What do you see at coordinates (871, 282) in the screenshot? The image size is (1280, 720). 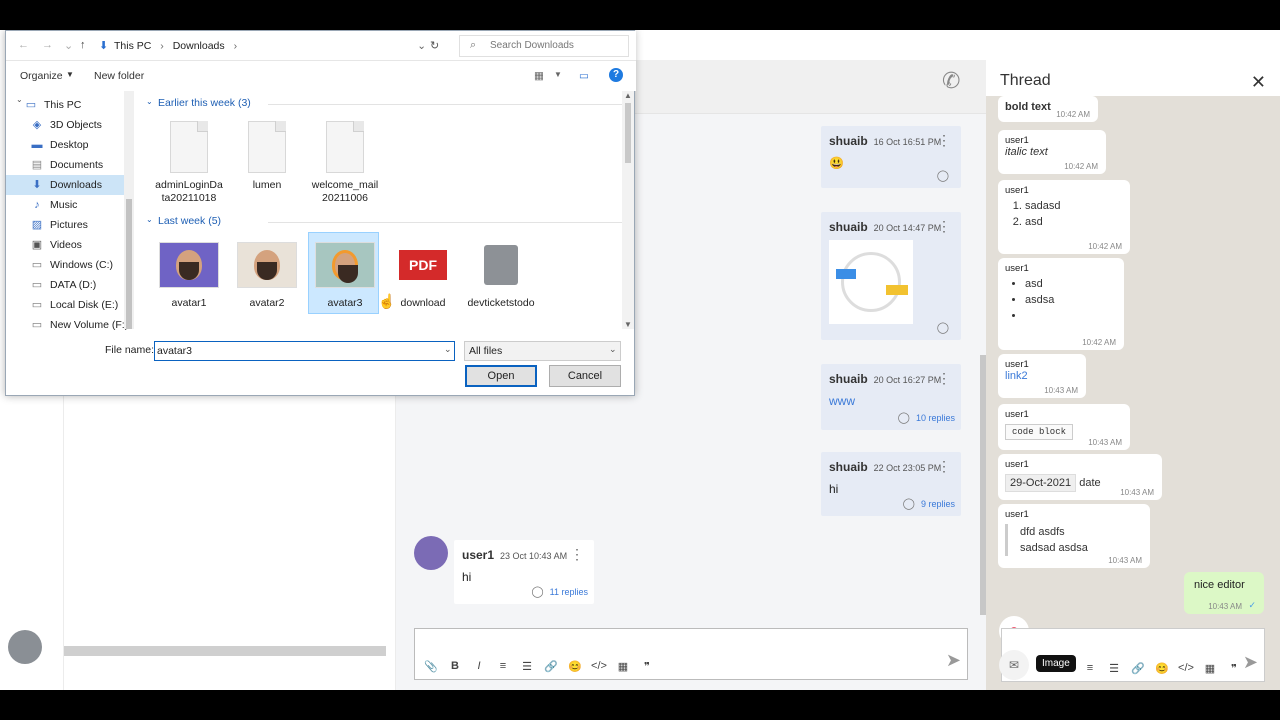 I see `message-image` at bounding box center [871, 282].